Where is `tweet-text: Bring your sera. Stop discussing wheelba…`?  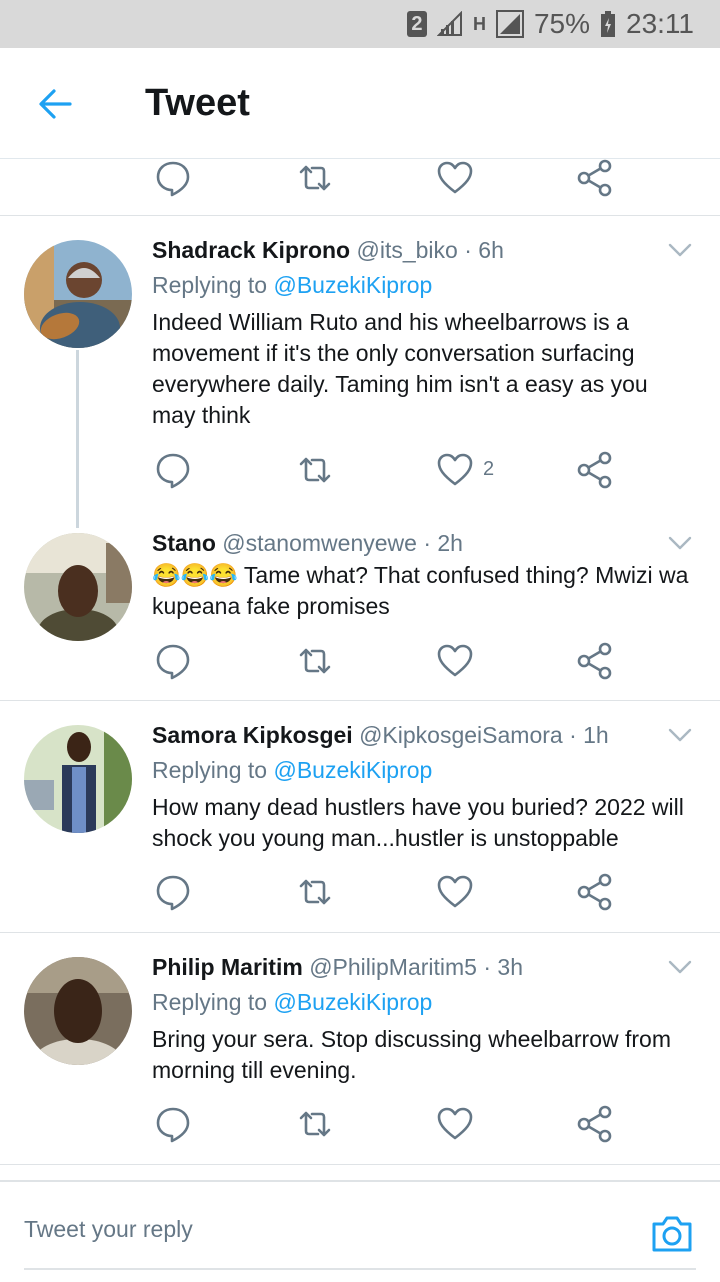 tweet-text: Bring your sera. Stop discussing wheelba… is located at coordinates (412, 1054).